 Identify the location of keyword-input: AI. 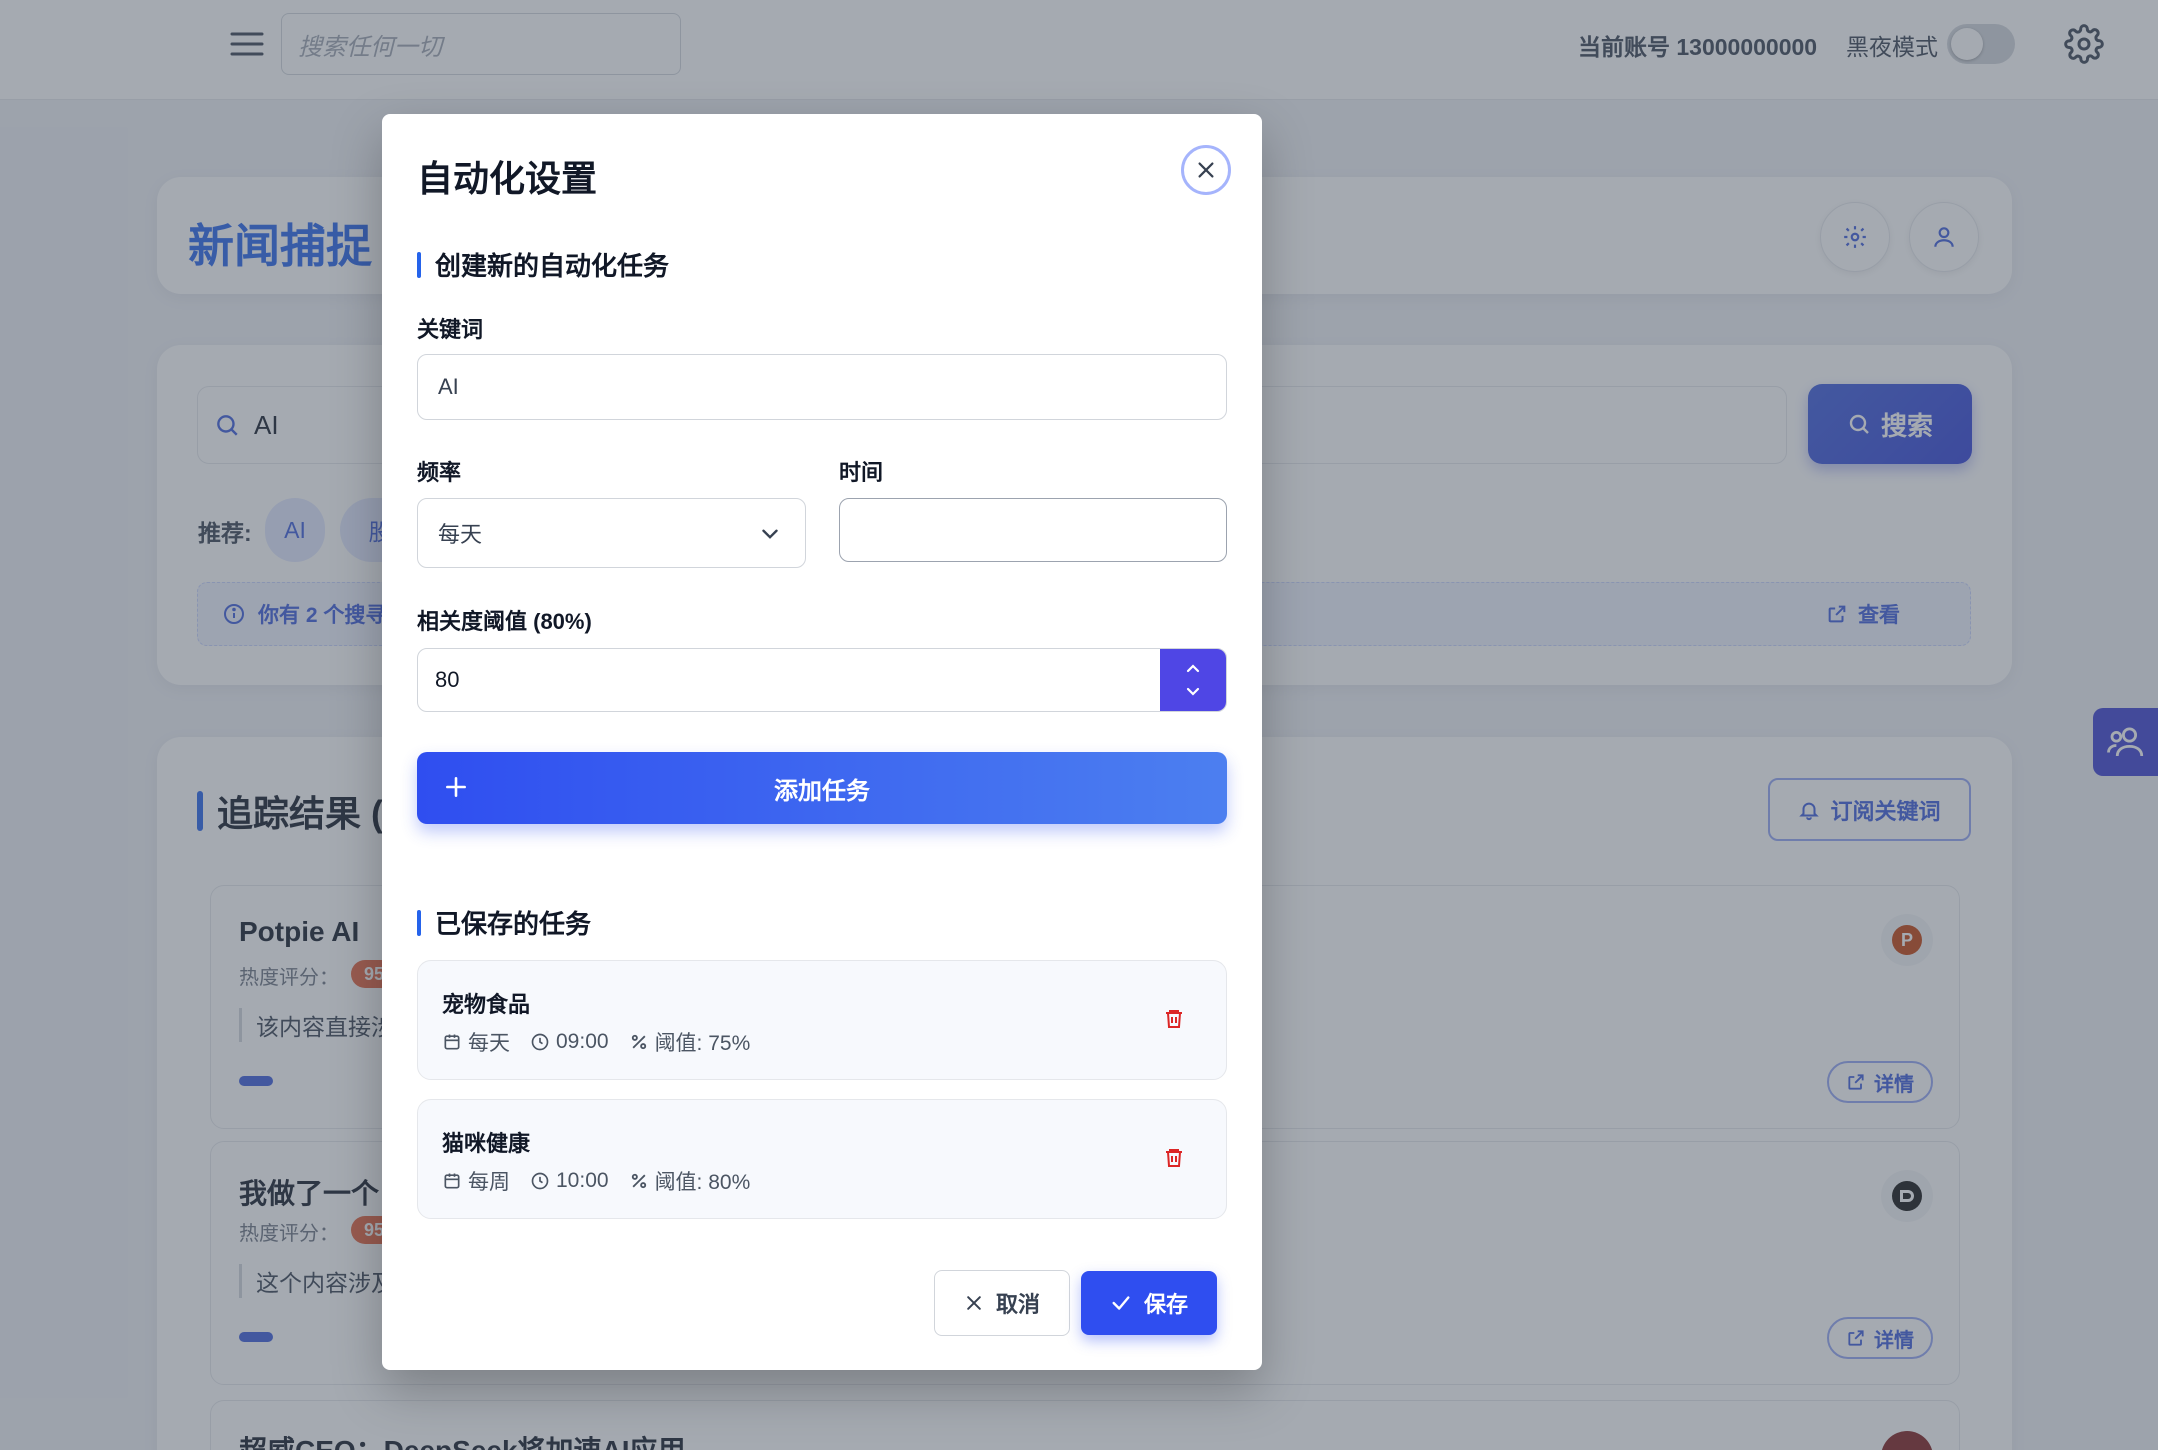
(822, 387).